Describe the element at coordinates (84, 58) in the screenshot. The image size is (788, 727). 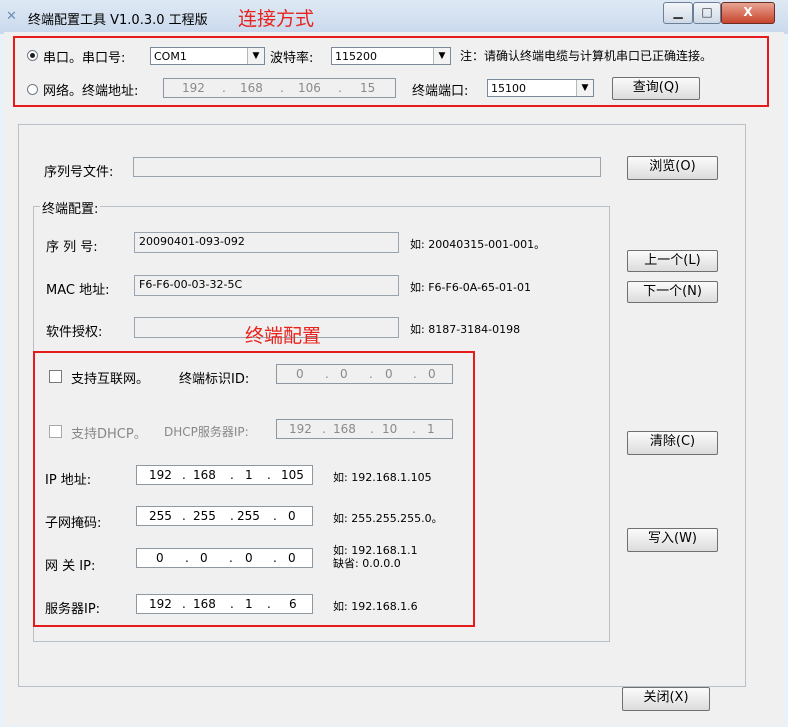
I see `serial-label: 串口。串口号:` at that location.